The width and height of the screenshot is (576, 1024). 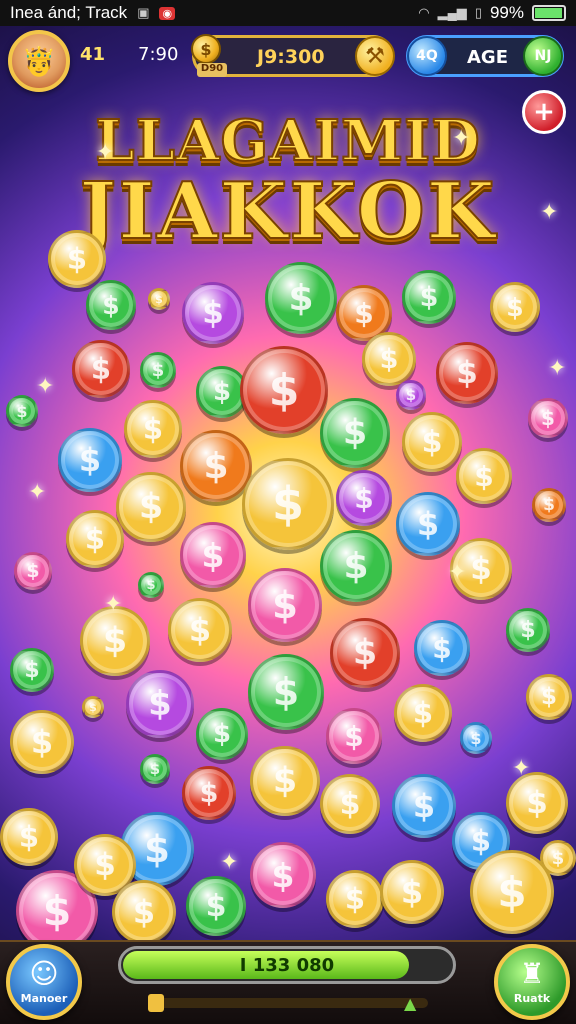 What do you see at coordinates (293, 55) in the screenshot?
I see `coin-balance-panel: $ D90 J9:300 ⚒` at bounding box center [293, 55].